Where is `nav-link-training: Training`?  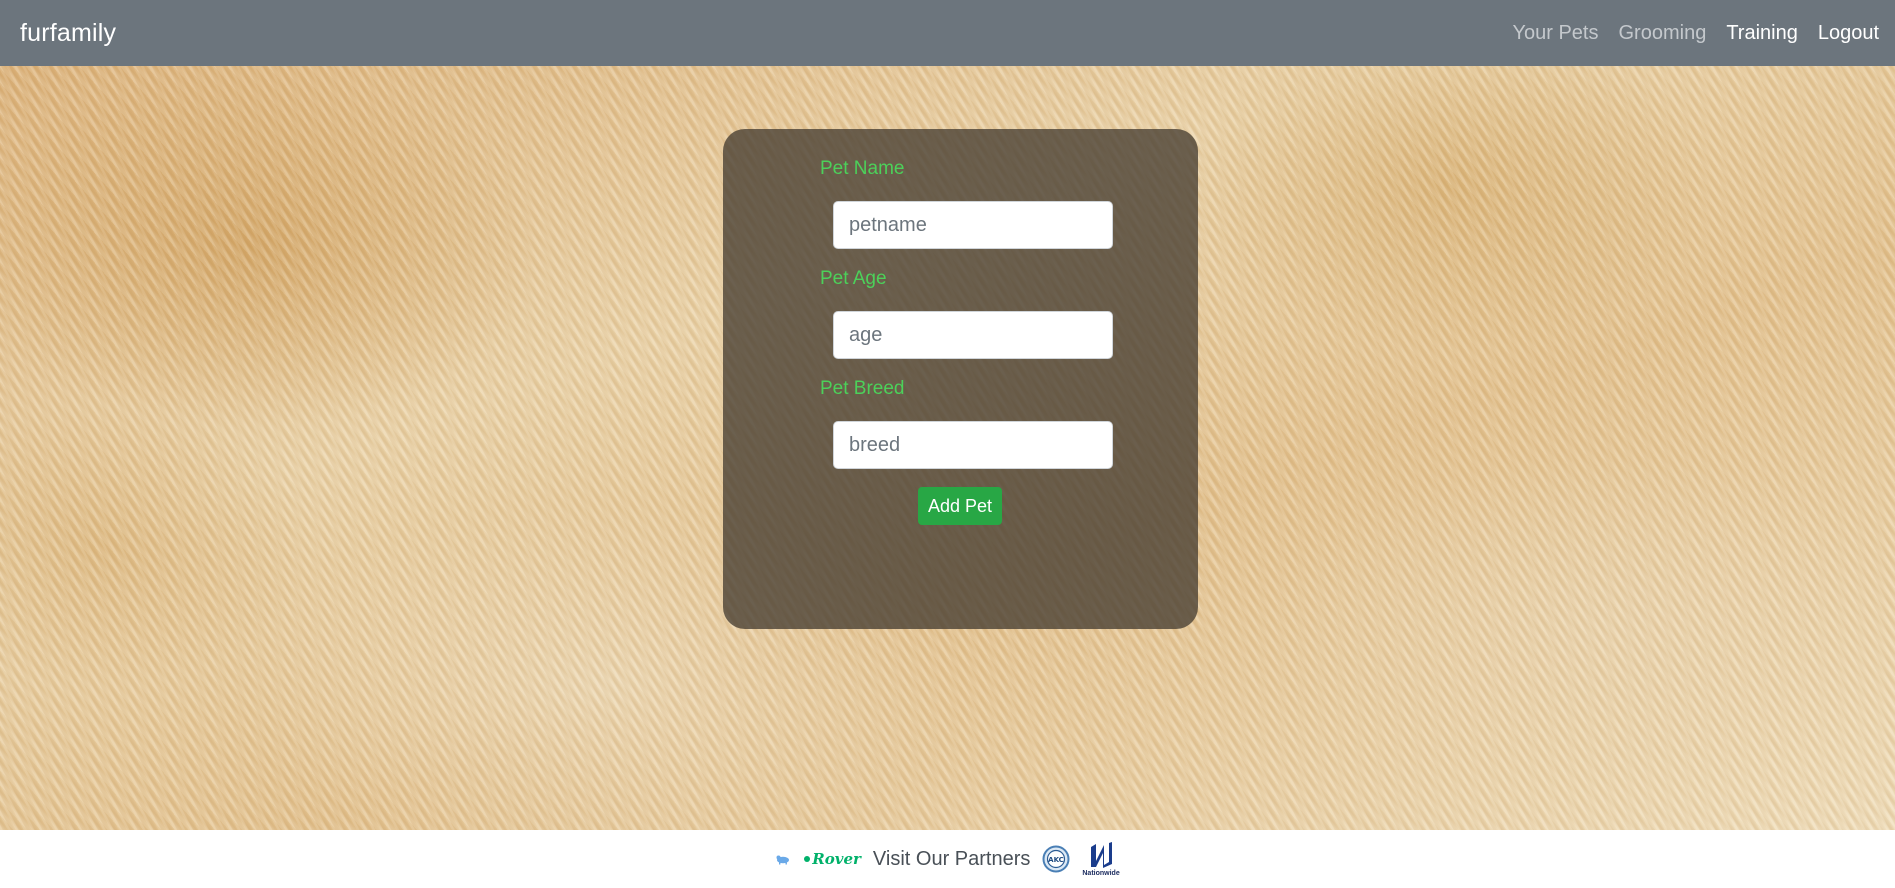 nav-link-training: Training is located at coordinates (1762, 33).